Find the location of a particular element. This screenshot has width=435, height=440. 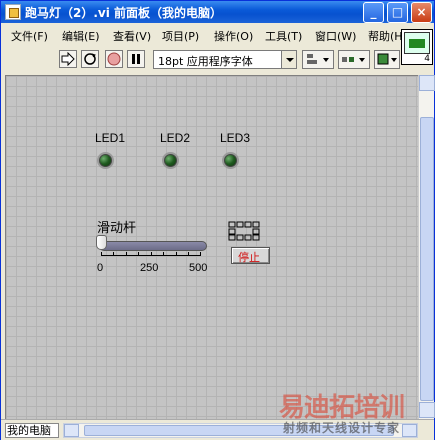

hidden-label-placeholder is located at coordinates (246, 231).